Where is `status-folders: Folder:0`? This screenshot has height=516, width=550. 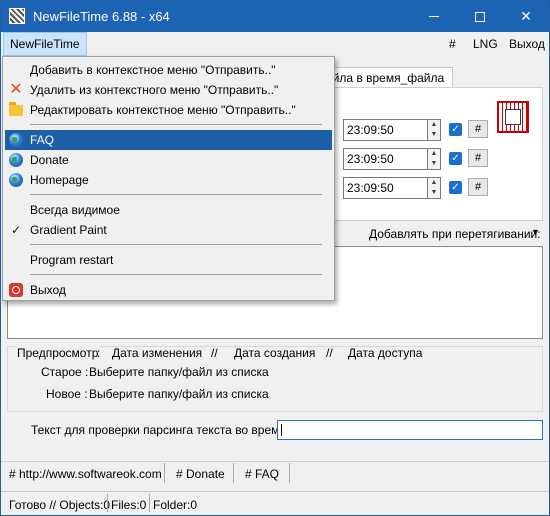
status-folders: Folder:0 is located at coordinates (175, 505).